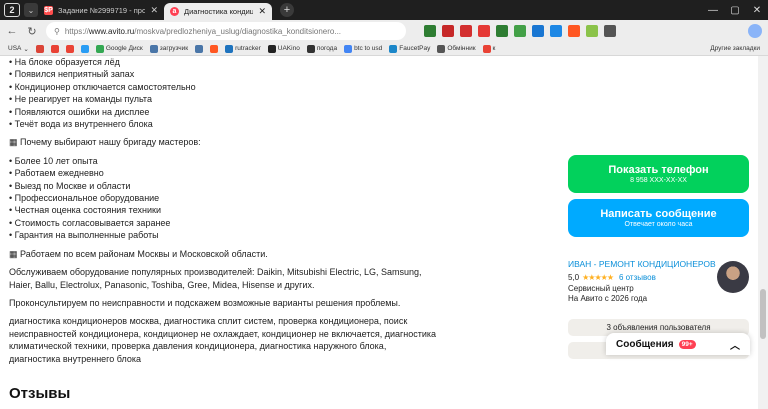 The image size is (768, 409). I want to click on favicon-icon: а, so click(174, 11).